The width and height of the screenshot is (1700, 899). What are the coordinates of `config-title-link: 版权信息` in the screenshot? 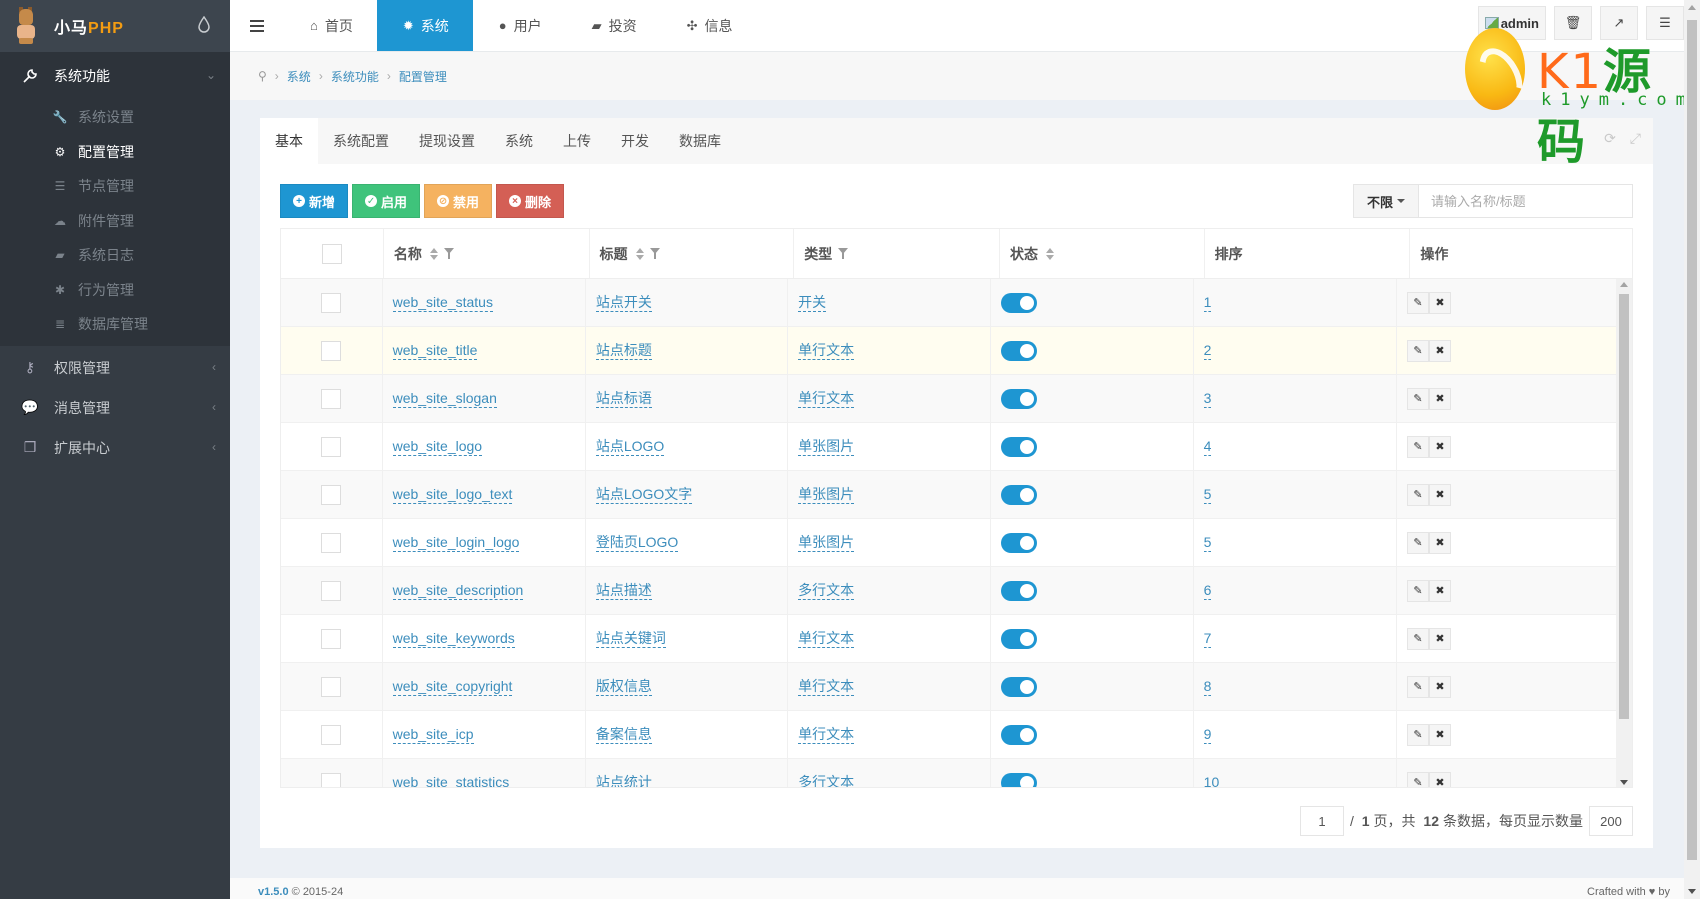 It's located at (623, 686).